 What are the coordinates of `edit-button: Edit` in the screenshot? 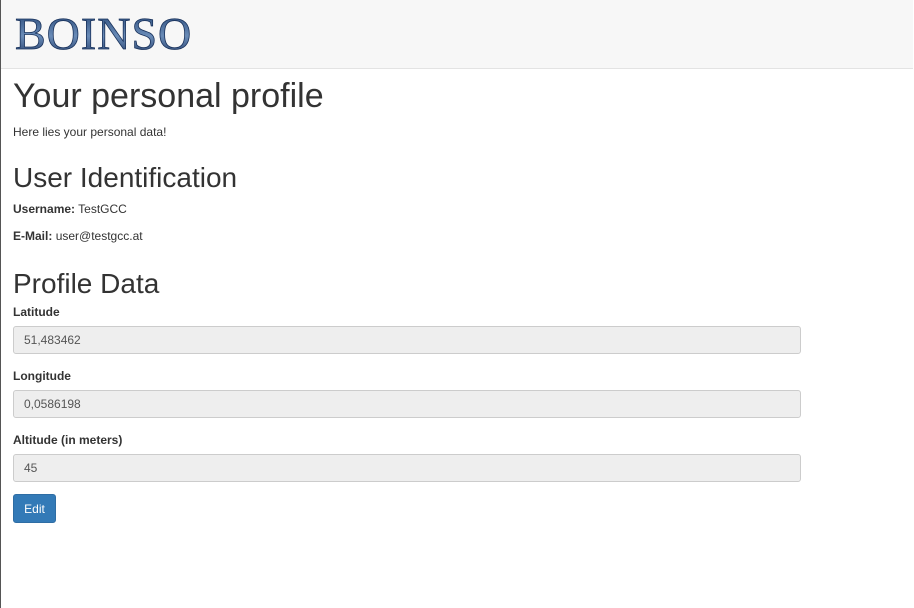 It's located at (34, 508).